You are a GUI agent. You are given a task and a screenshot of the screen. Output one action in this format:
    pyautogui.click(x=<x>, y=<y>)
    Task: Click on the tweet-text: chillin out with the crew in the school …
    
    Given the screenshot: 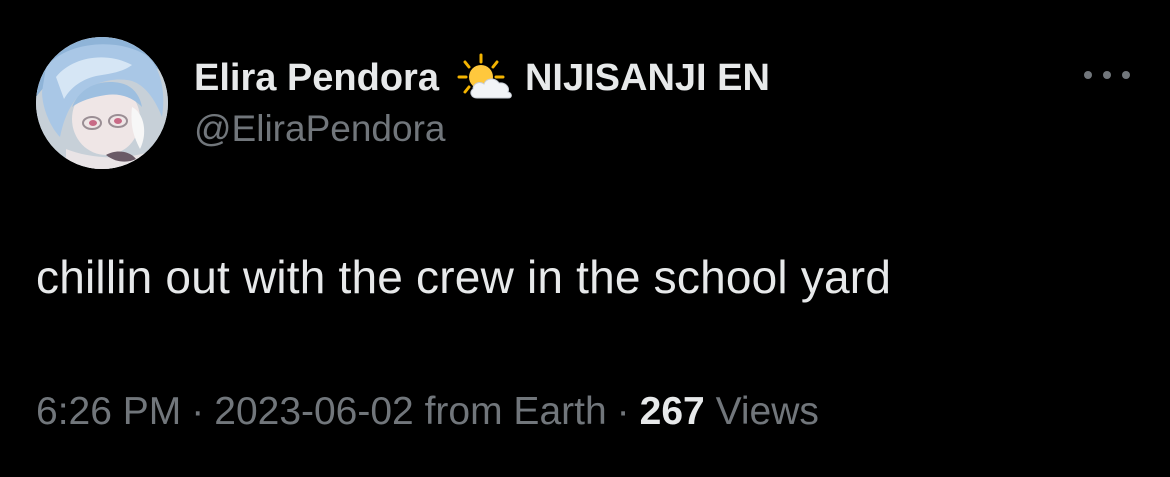 What is the action you would take?
    pyautogui.click(x=464, y=277)
    